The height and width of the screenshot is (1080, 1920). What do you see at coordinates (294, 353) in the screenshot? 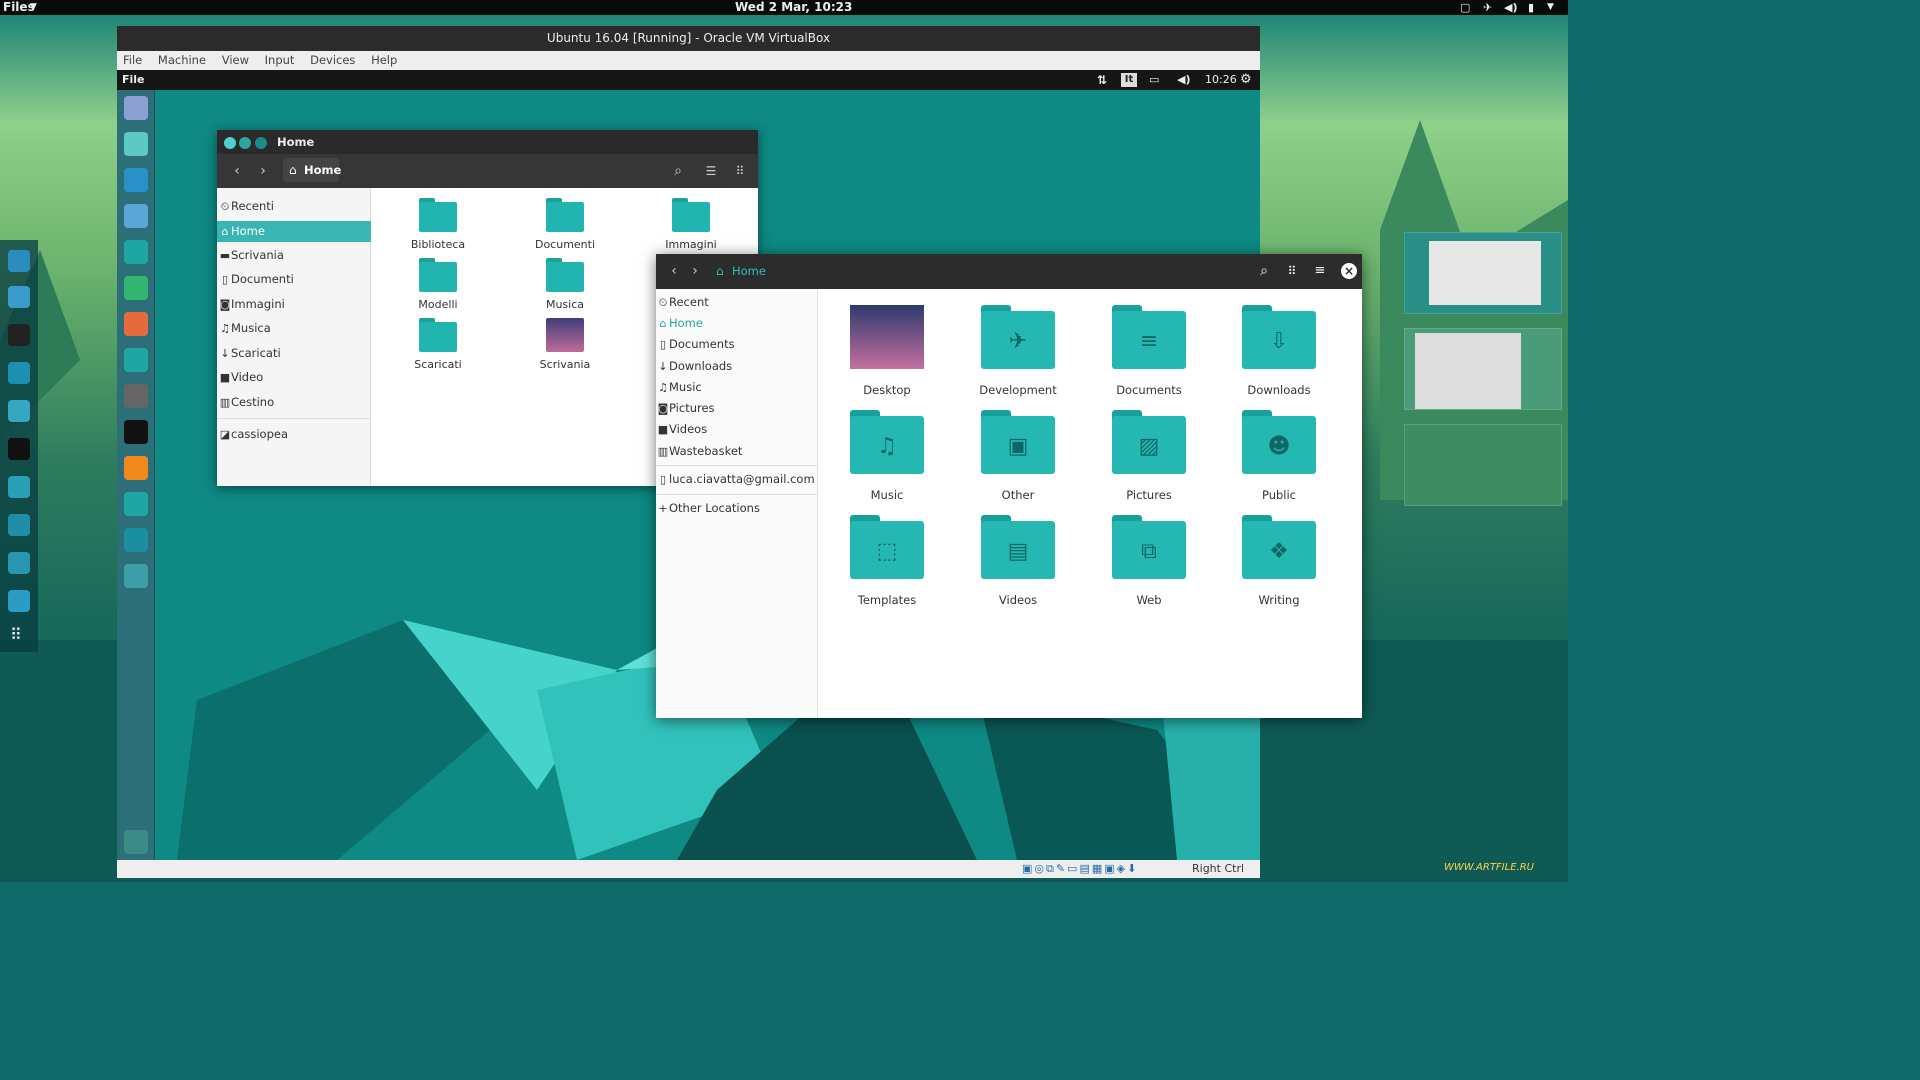
I see `fm1-sidebar-item-scaricati: ↓ Scaricati` at bounding box center [294, 353].